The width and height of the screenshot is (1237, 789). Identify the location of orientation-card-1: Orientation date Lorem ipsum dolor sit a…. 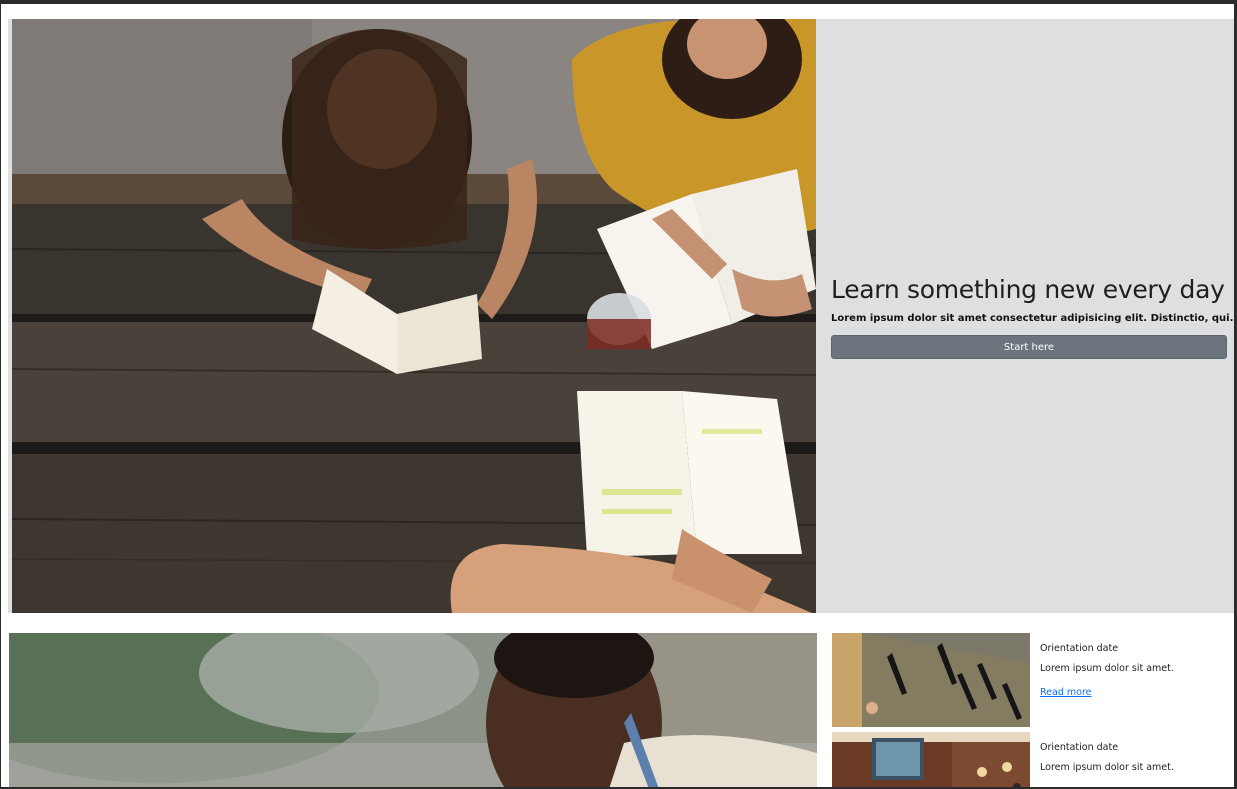
(1032, 680).